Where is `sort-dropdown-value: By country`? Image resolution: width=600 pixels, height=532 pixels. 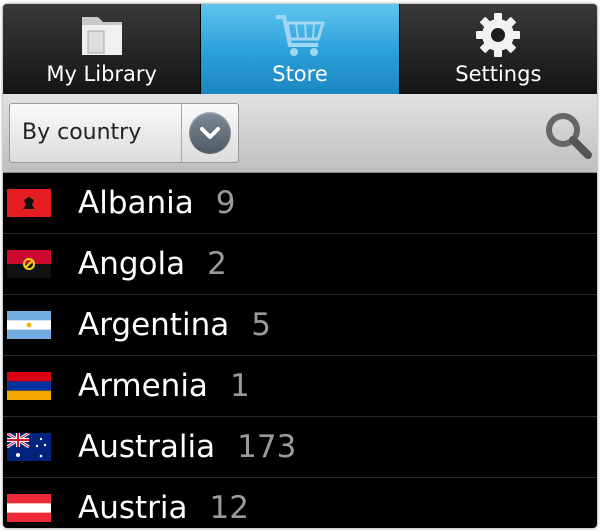 sort-dropdown-value: By country is located at coordinates (82, 132).